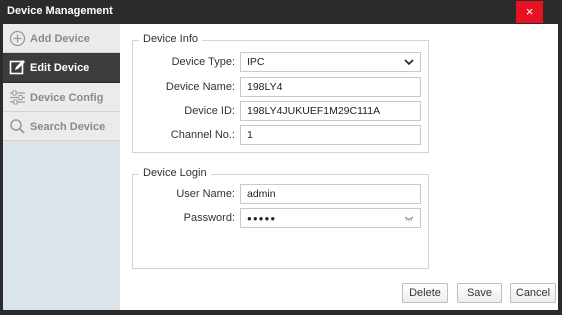 The image size is (562, 315). I want to click on show-password-icon, so click(409, 218).